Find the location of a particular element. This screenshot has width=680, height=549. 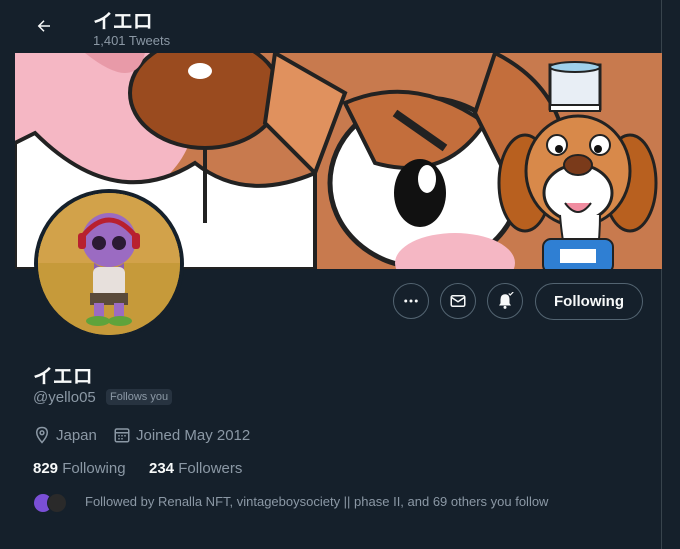

follows-you-badge: Follows you is located at coordinates (139, 397).